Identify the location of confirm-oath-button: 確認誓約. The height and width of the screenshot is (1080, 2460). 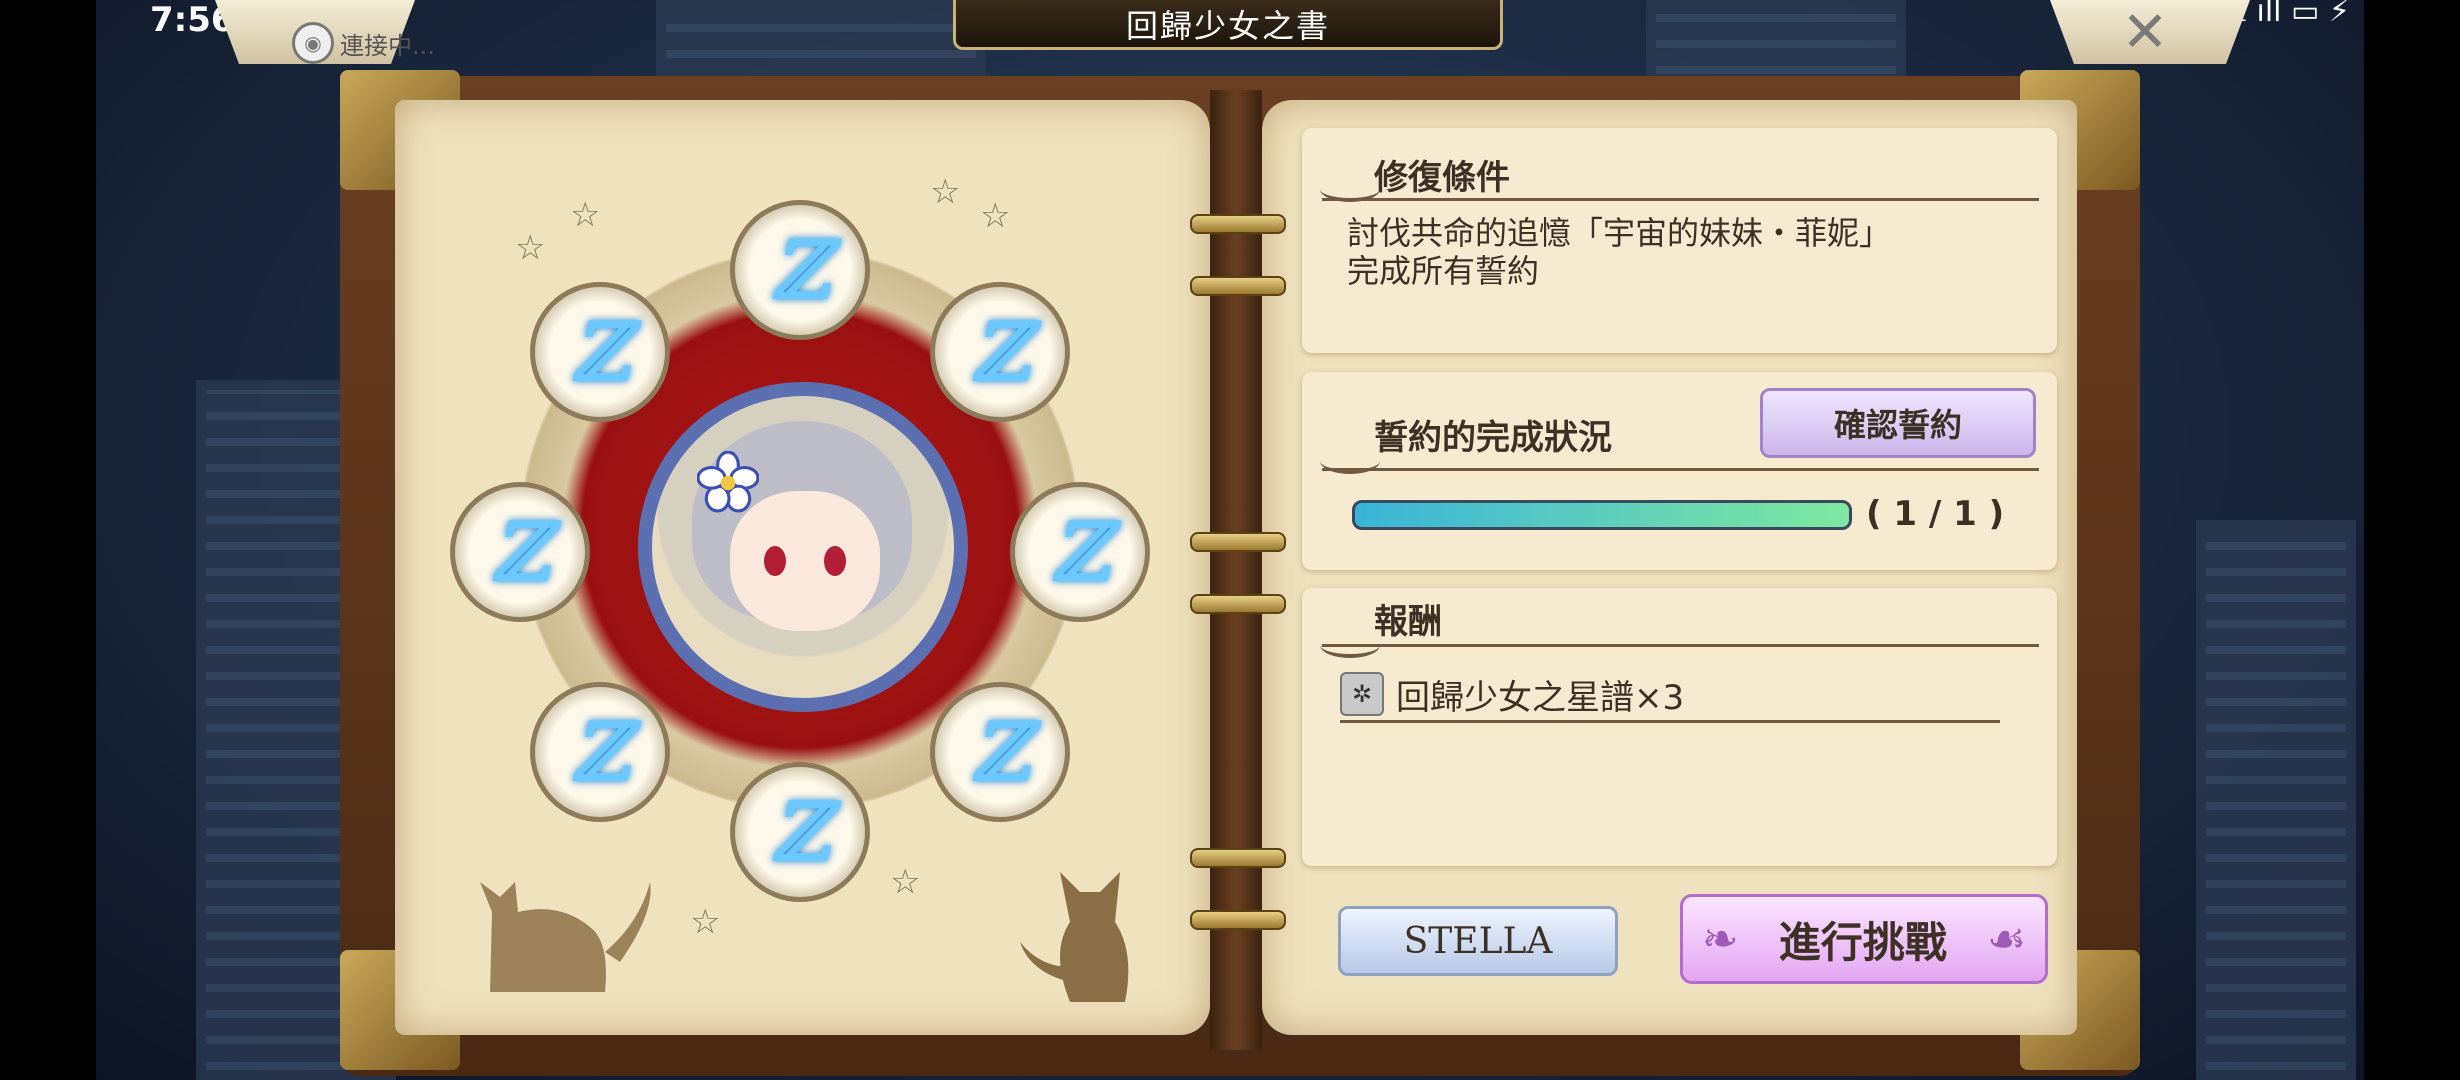
(1898, 423).